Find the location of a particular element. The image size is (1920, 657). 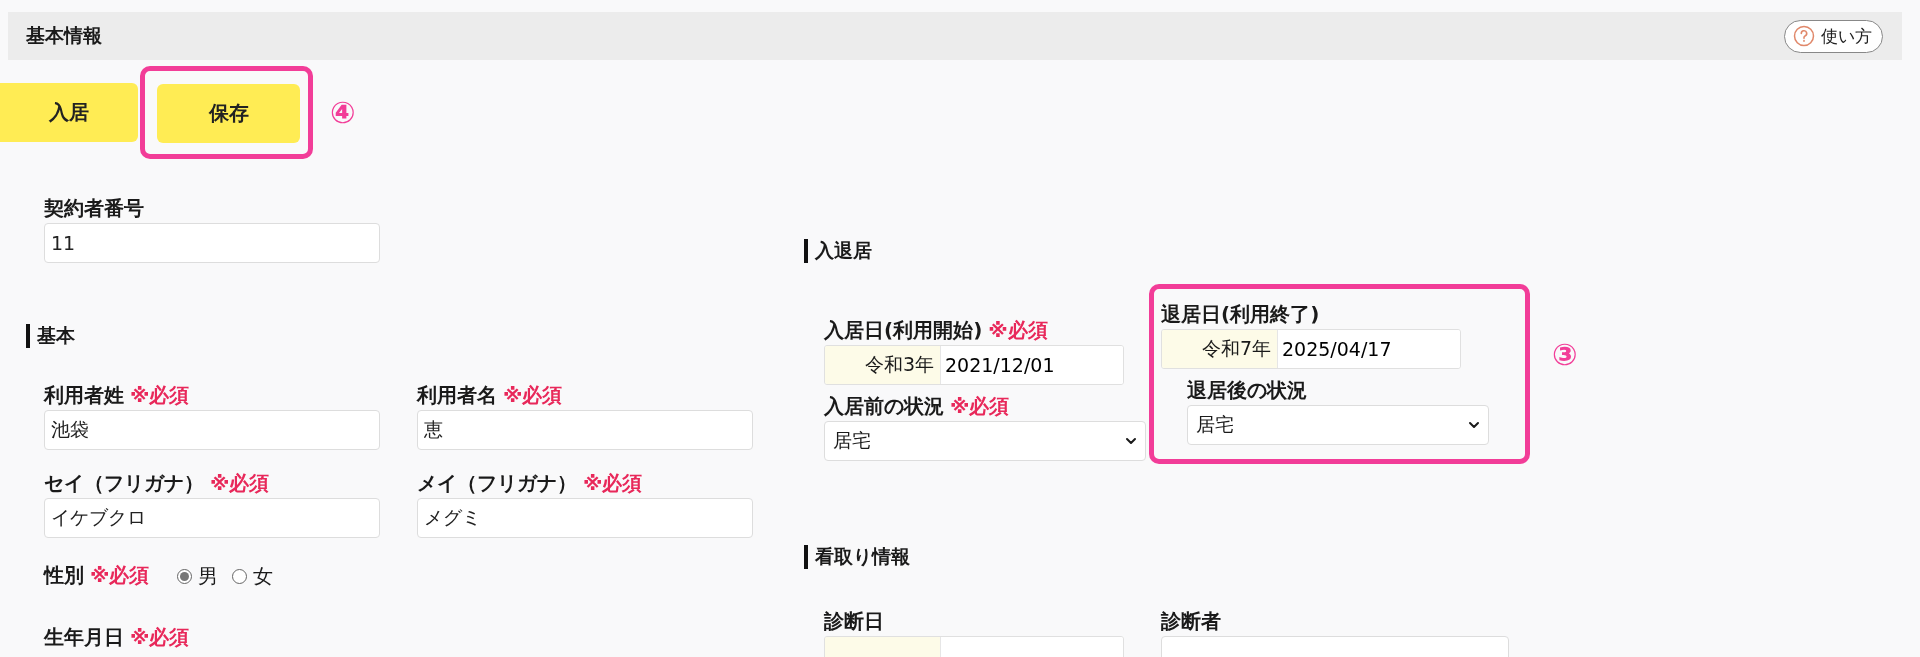

section-title: 基本情報 is located at coordinates (64, 35).